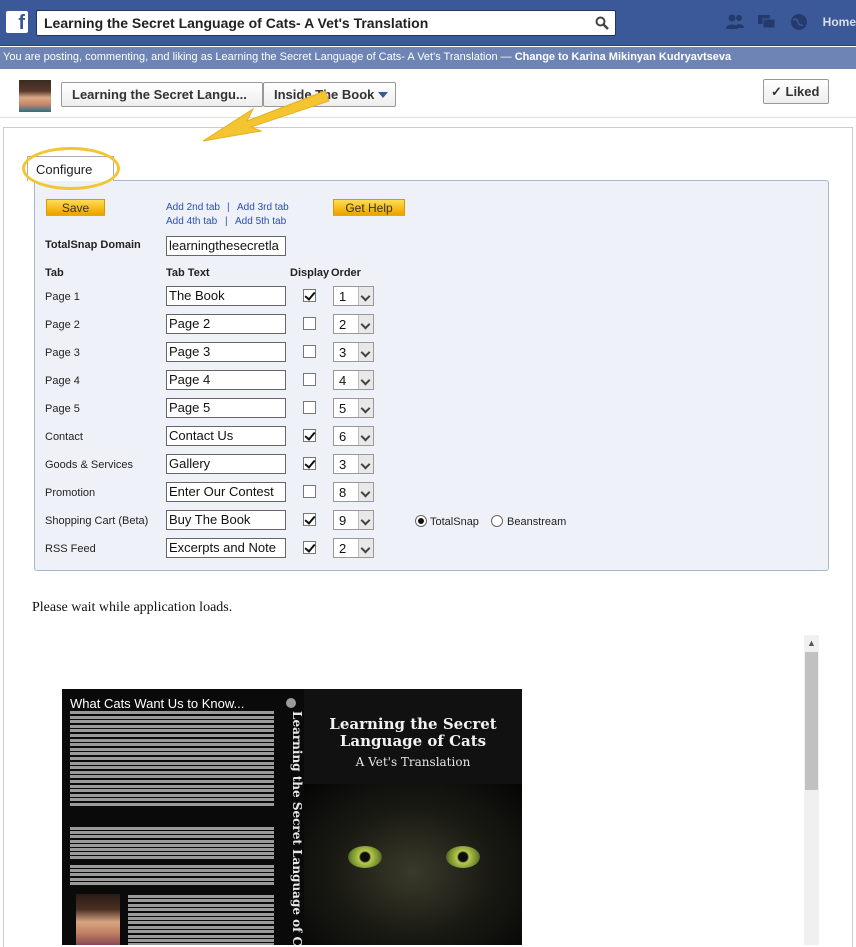 The image size is (856, 947). Describe the element at coordinates (602, 23) in the screenshot. I see `search-icon` at that location.